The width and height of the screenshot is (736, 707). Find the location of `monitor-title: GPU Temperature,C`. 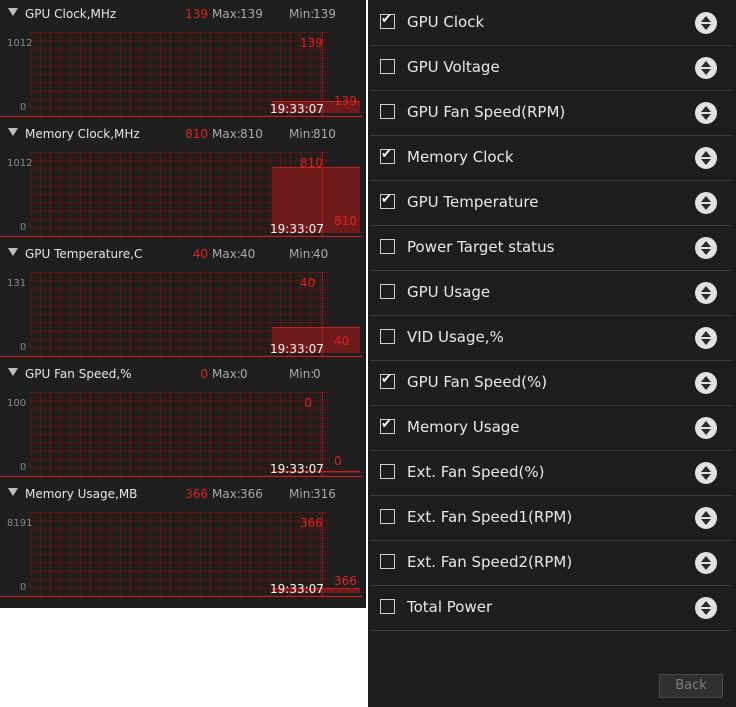

monitor-title: GPU Temperature,C is located at coordinates (84, 254).